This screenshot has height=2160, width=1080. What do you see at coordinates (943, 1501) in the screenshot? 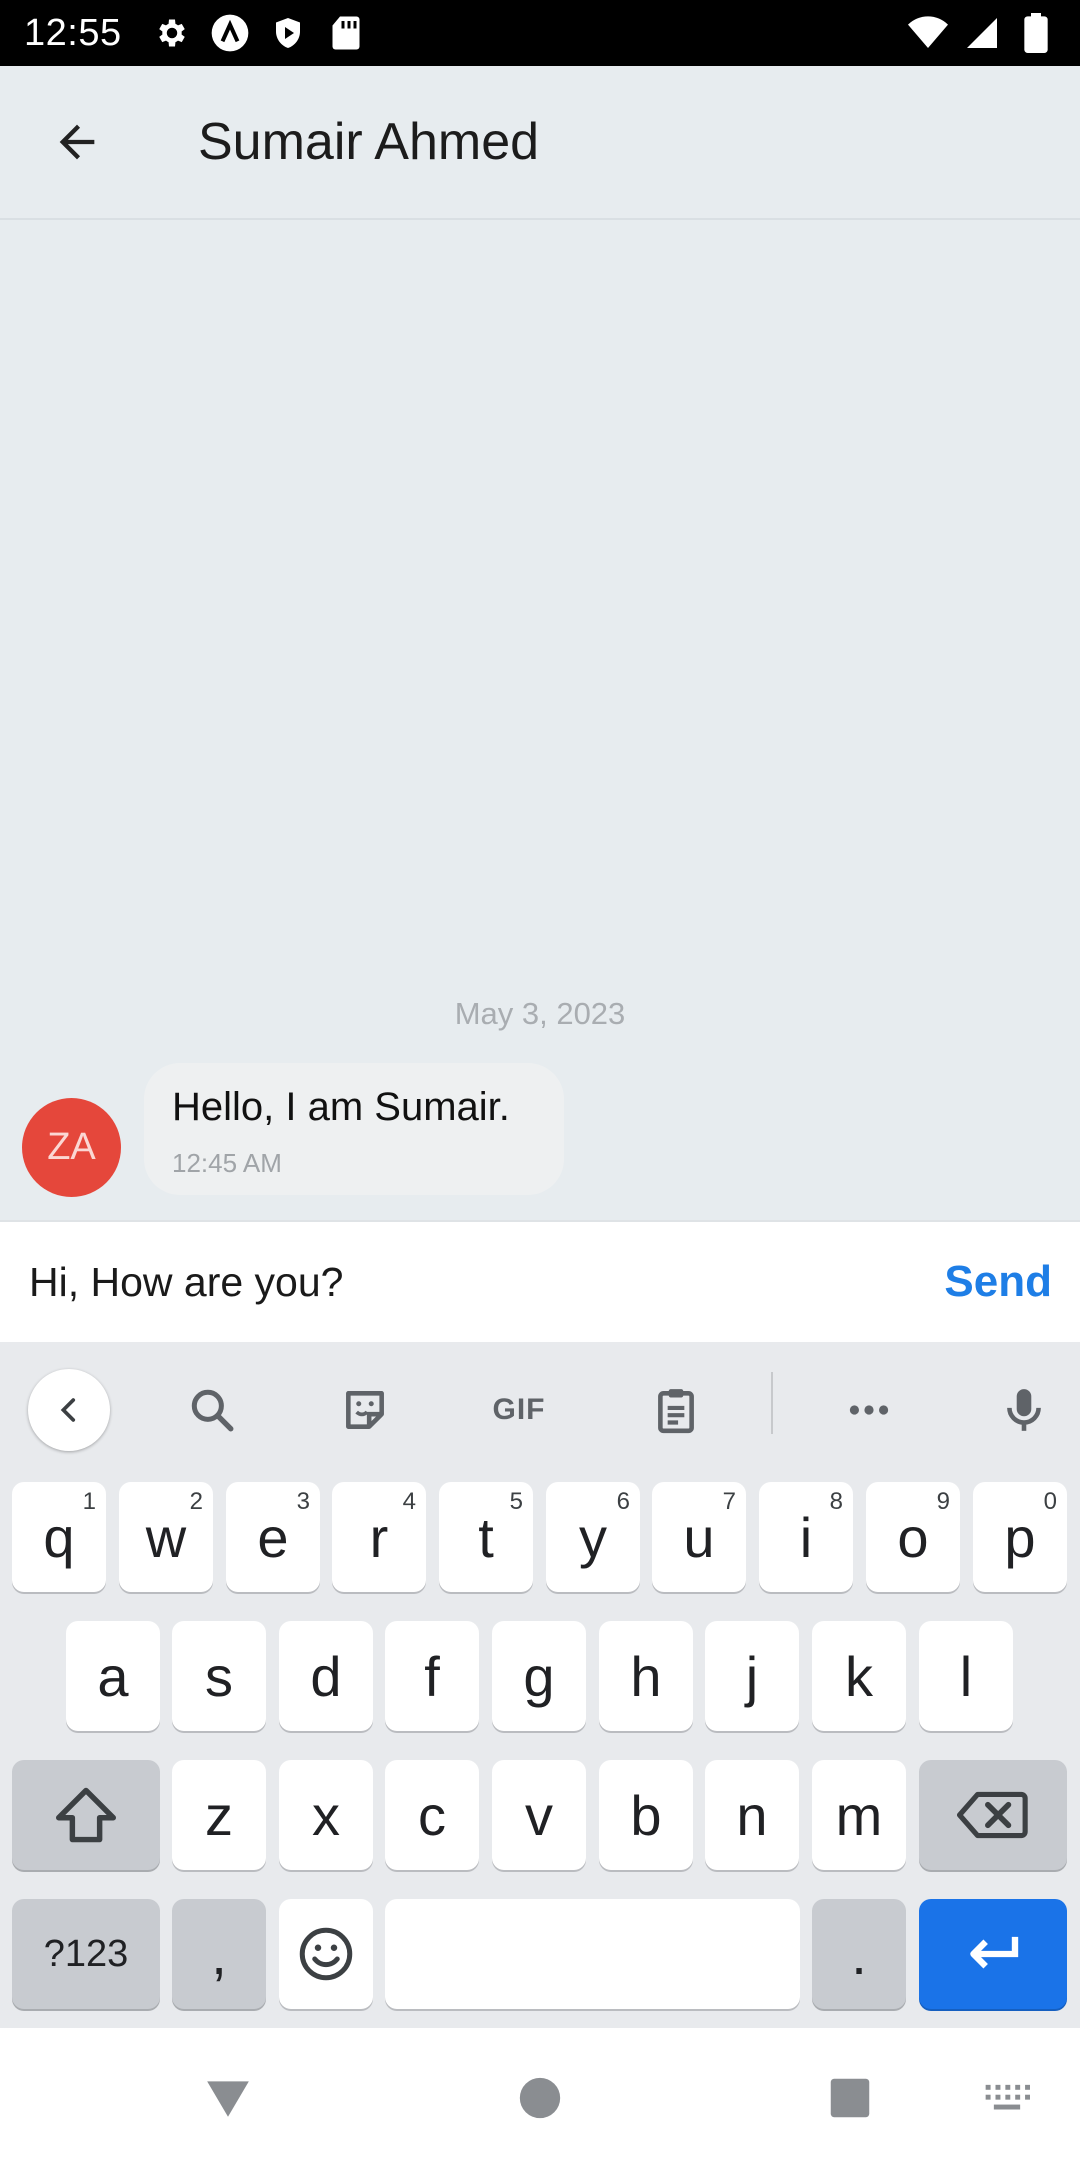
I see `key-hint: 9` at bounding box center [943, 1501].